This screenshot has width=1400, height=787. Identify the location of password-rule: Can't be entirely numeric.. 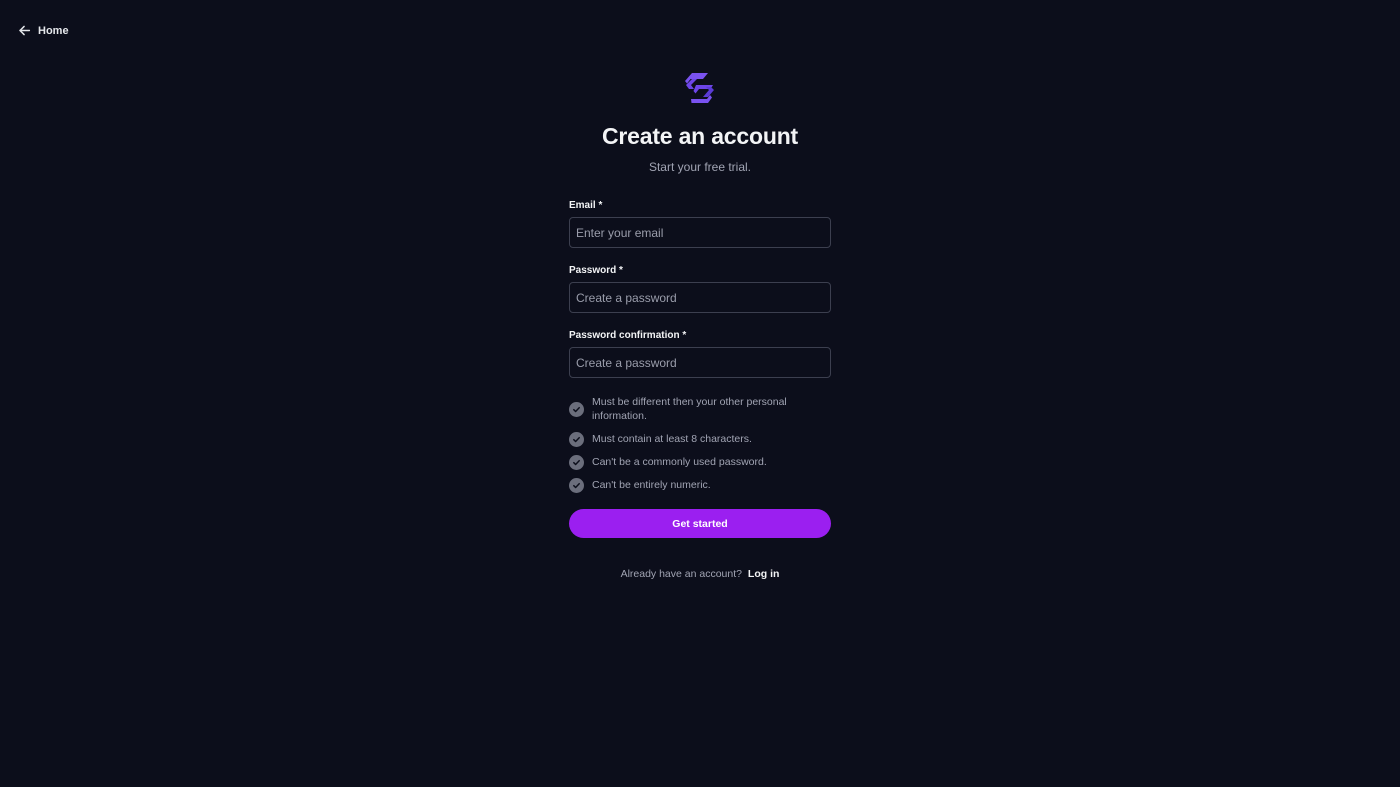
(700, 485).